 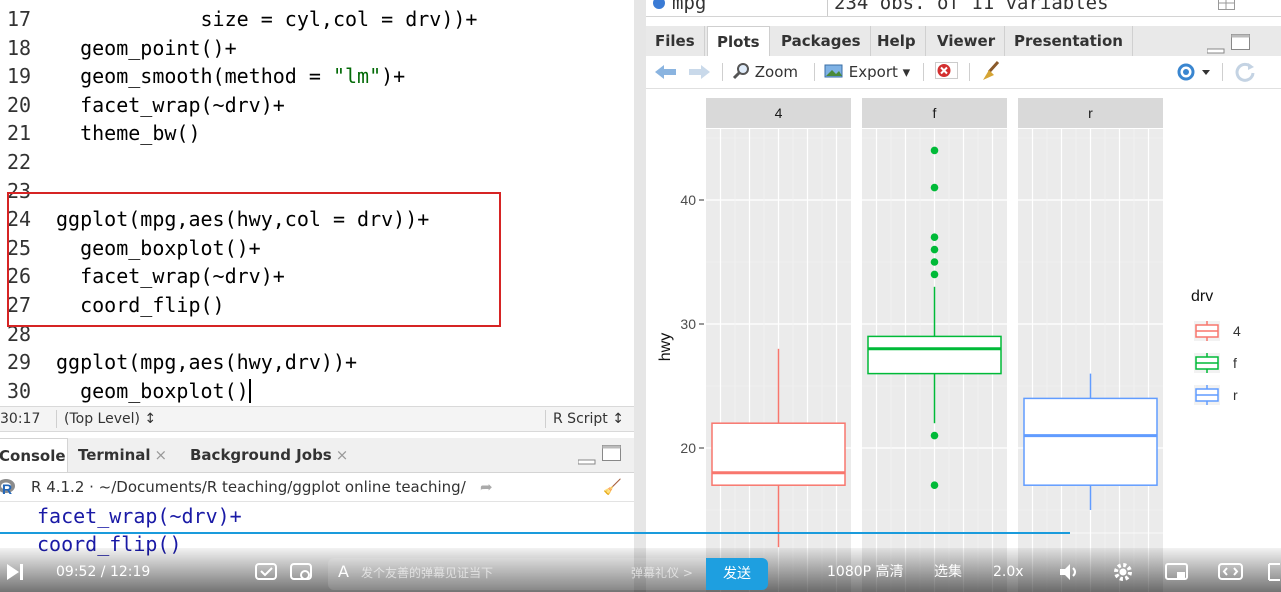 I want to click on tab-packages-label: Packages, so click(x=821, y=41).